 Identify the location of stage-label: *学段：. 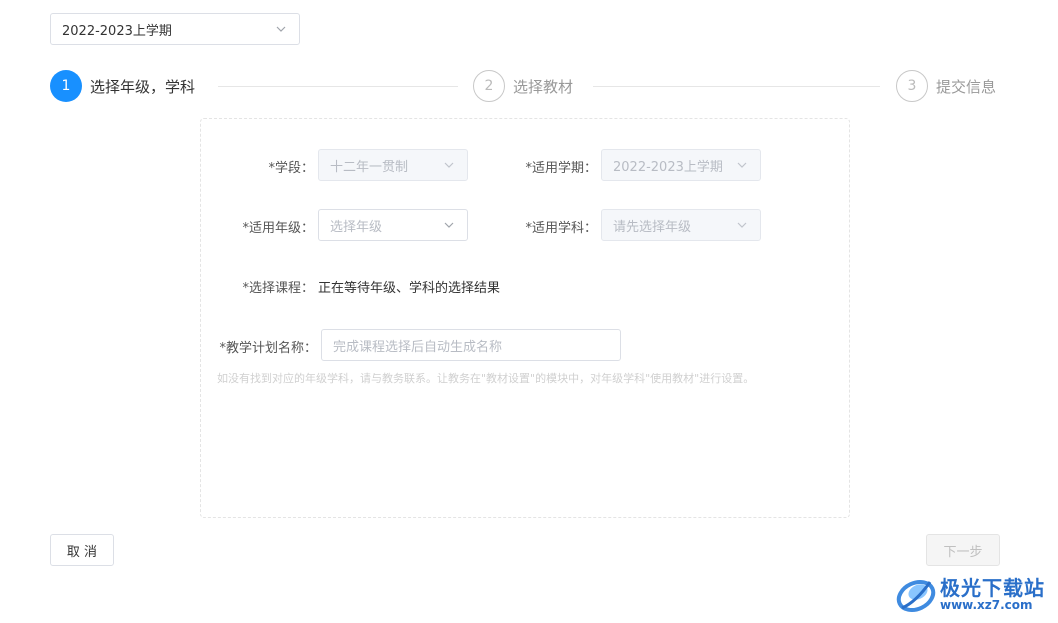
(291, 168).